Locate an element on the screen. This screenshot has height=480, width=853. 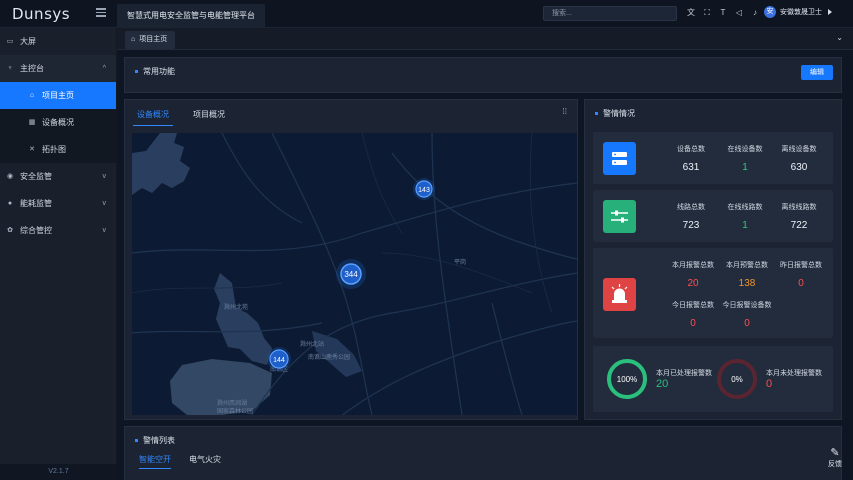
translate-icon: 文 is located at coordinates (691, 13).